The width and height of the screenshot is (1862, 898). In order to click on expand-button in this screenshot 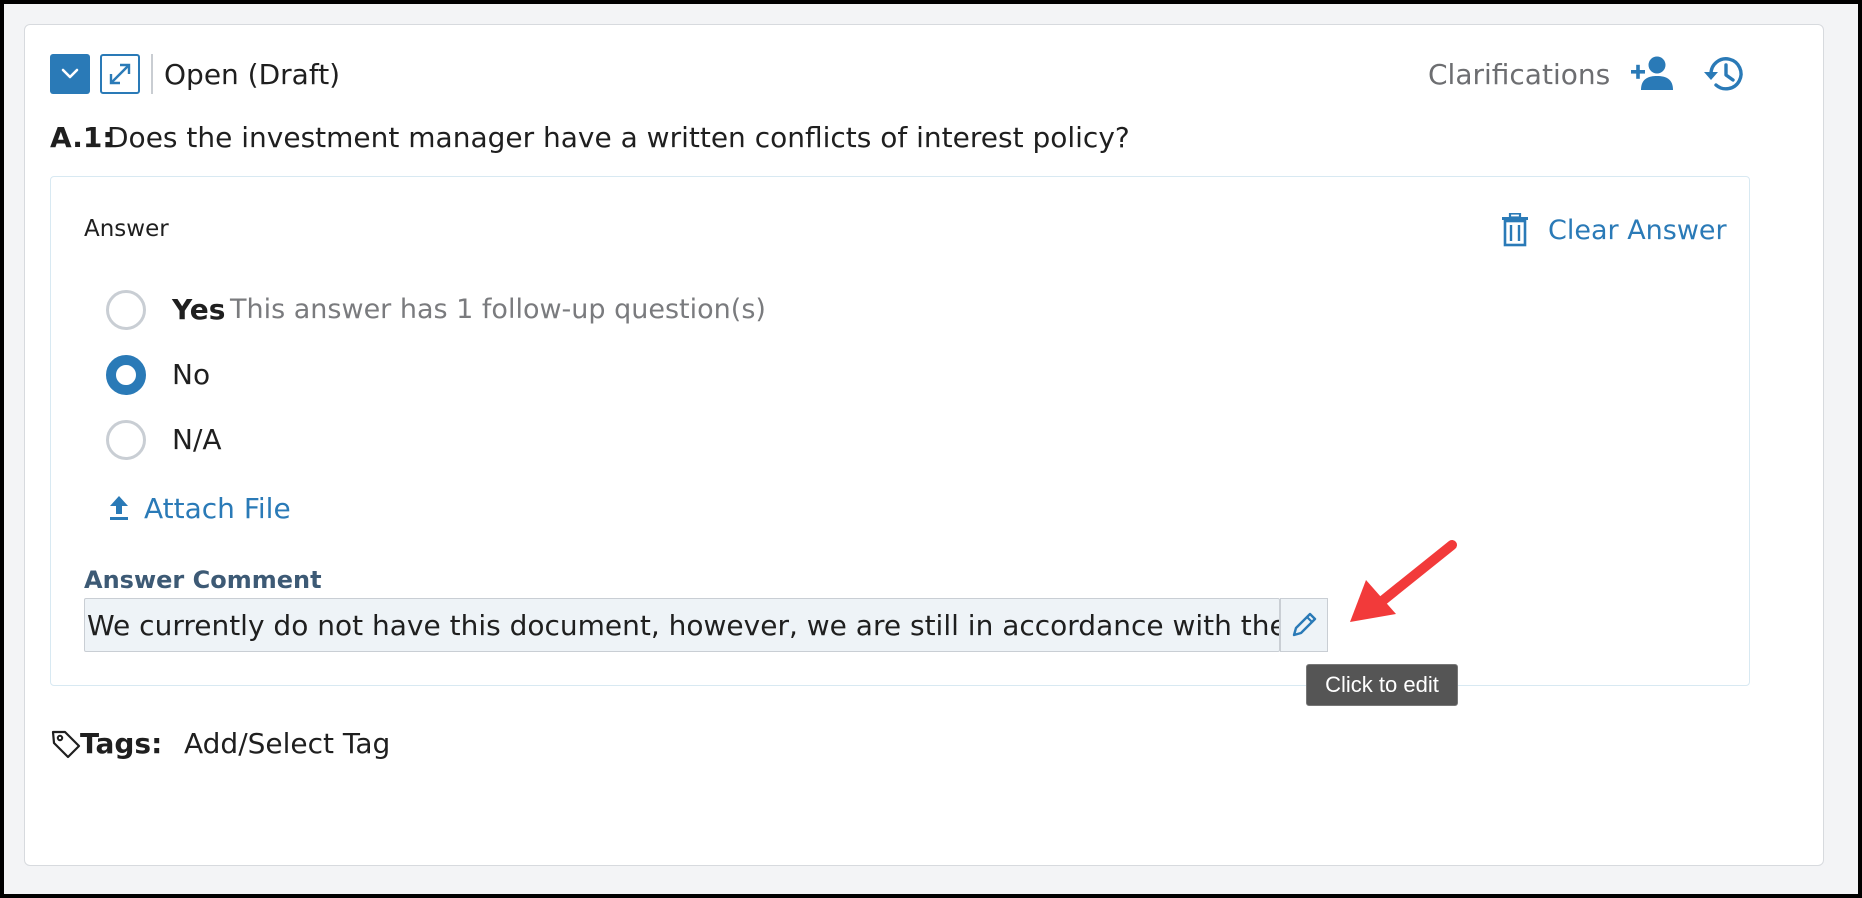, I will do `click(120, 74)`.